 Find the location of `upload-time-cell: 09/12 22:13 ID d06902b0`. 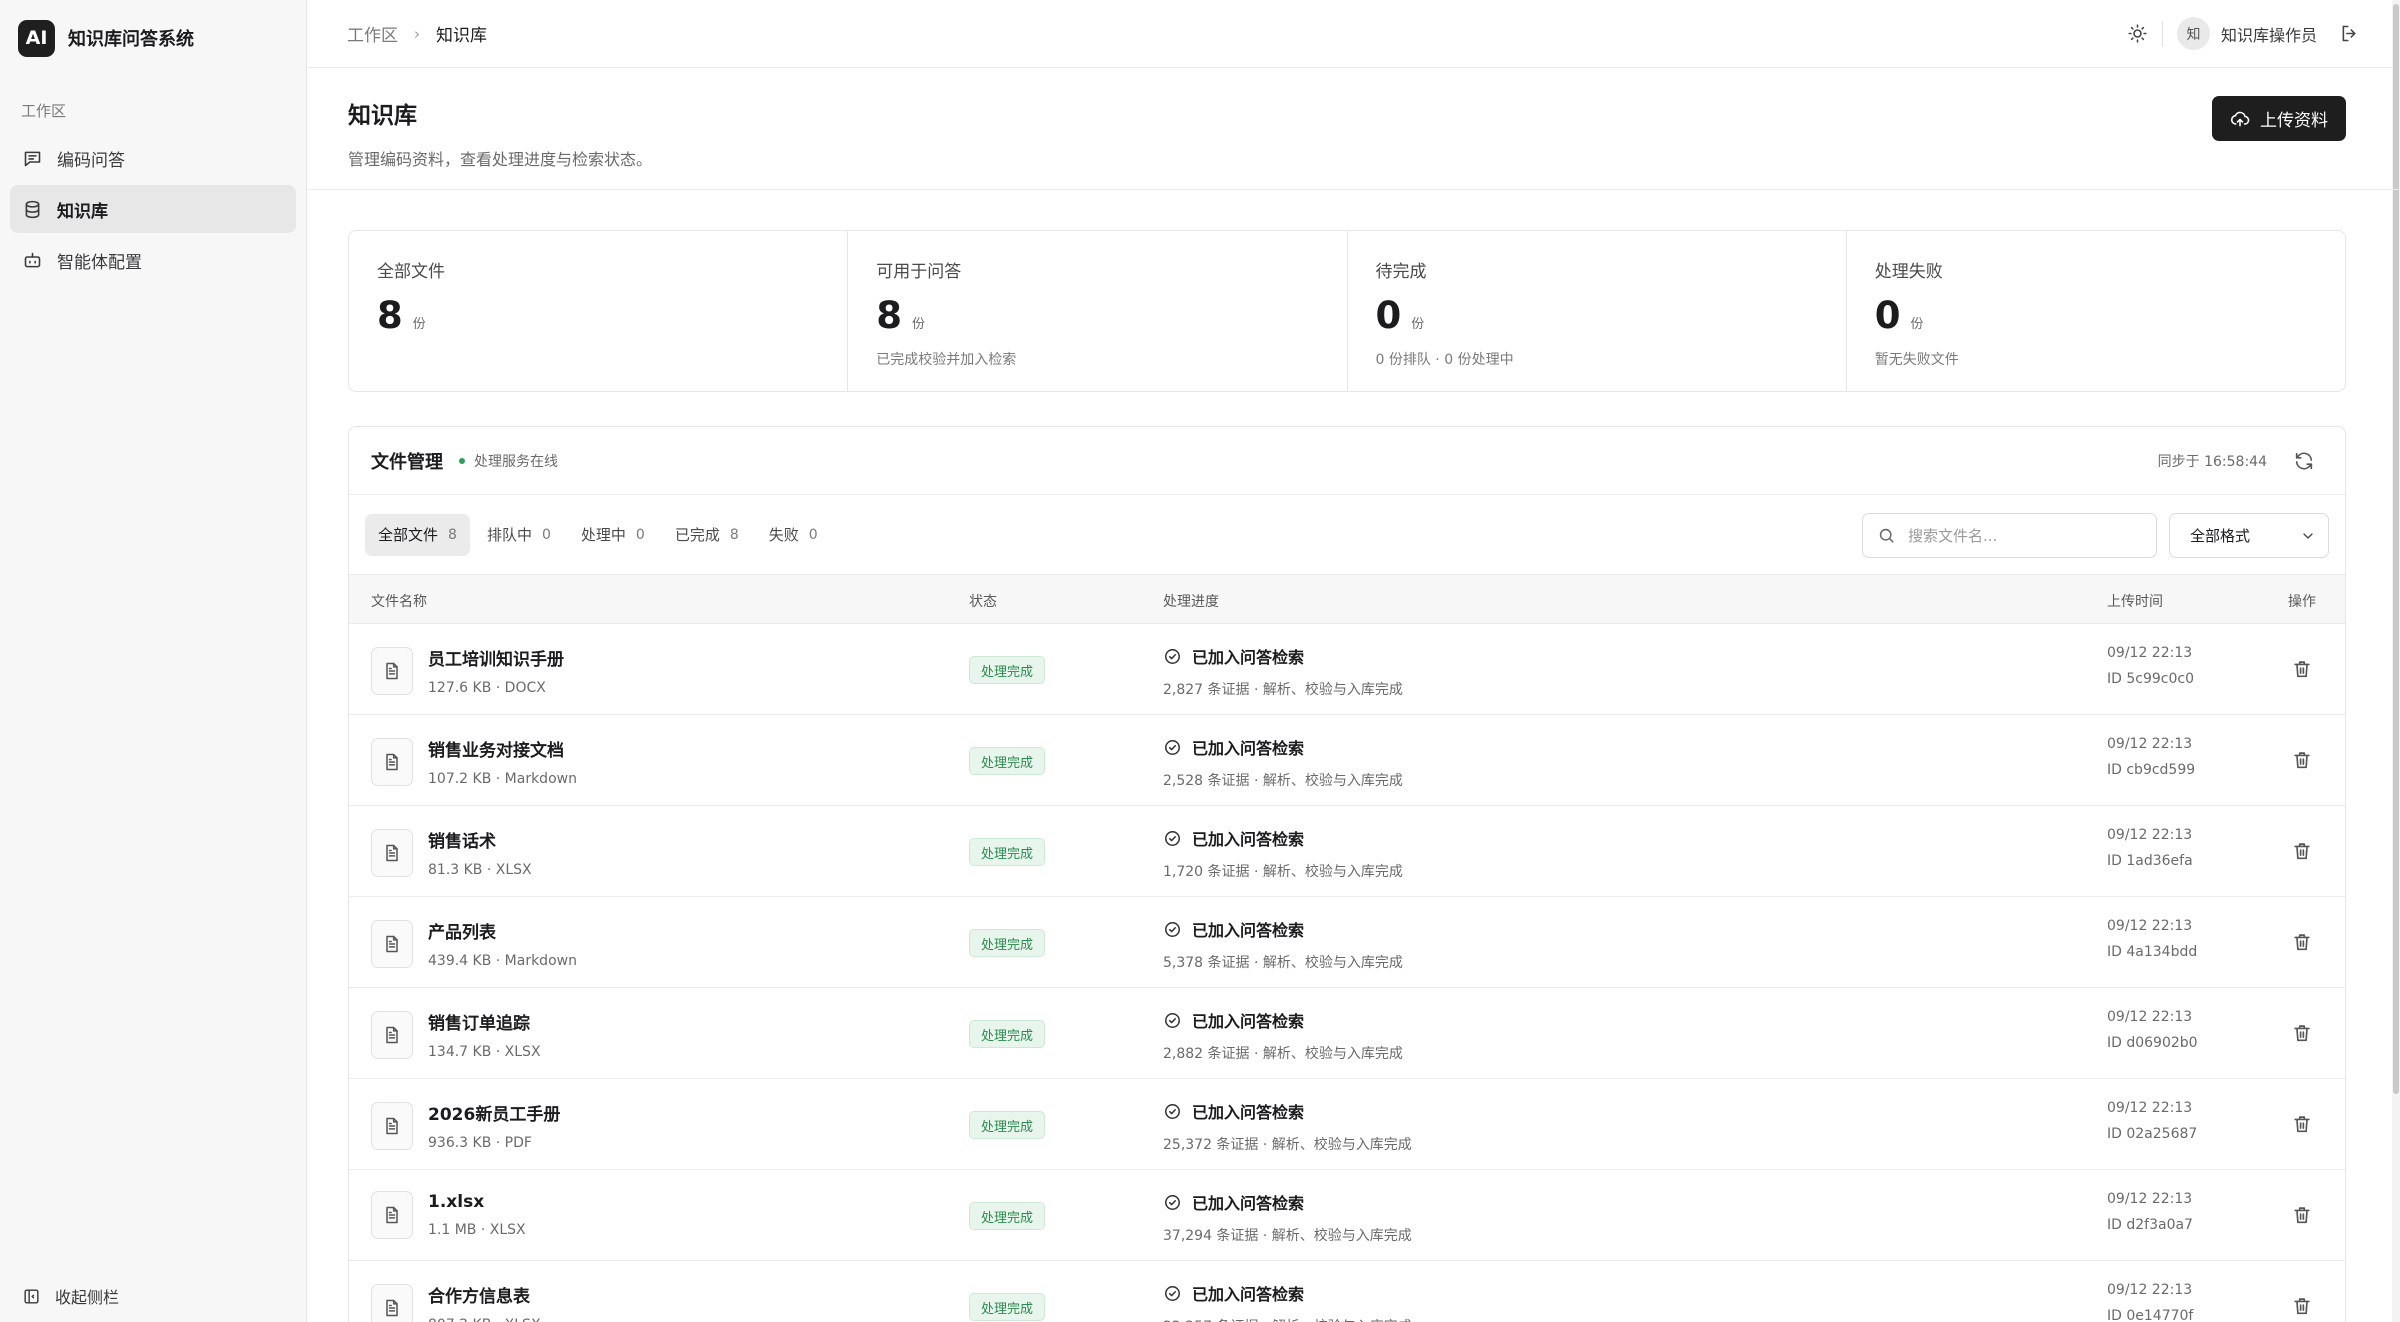

upload-time-cell: 09/12 22:13 ID d06902b0 is located at coordinates (2152, 1030).